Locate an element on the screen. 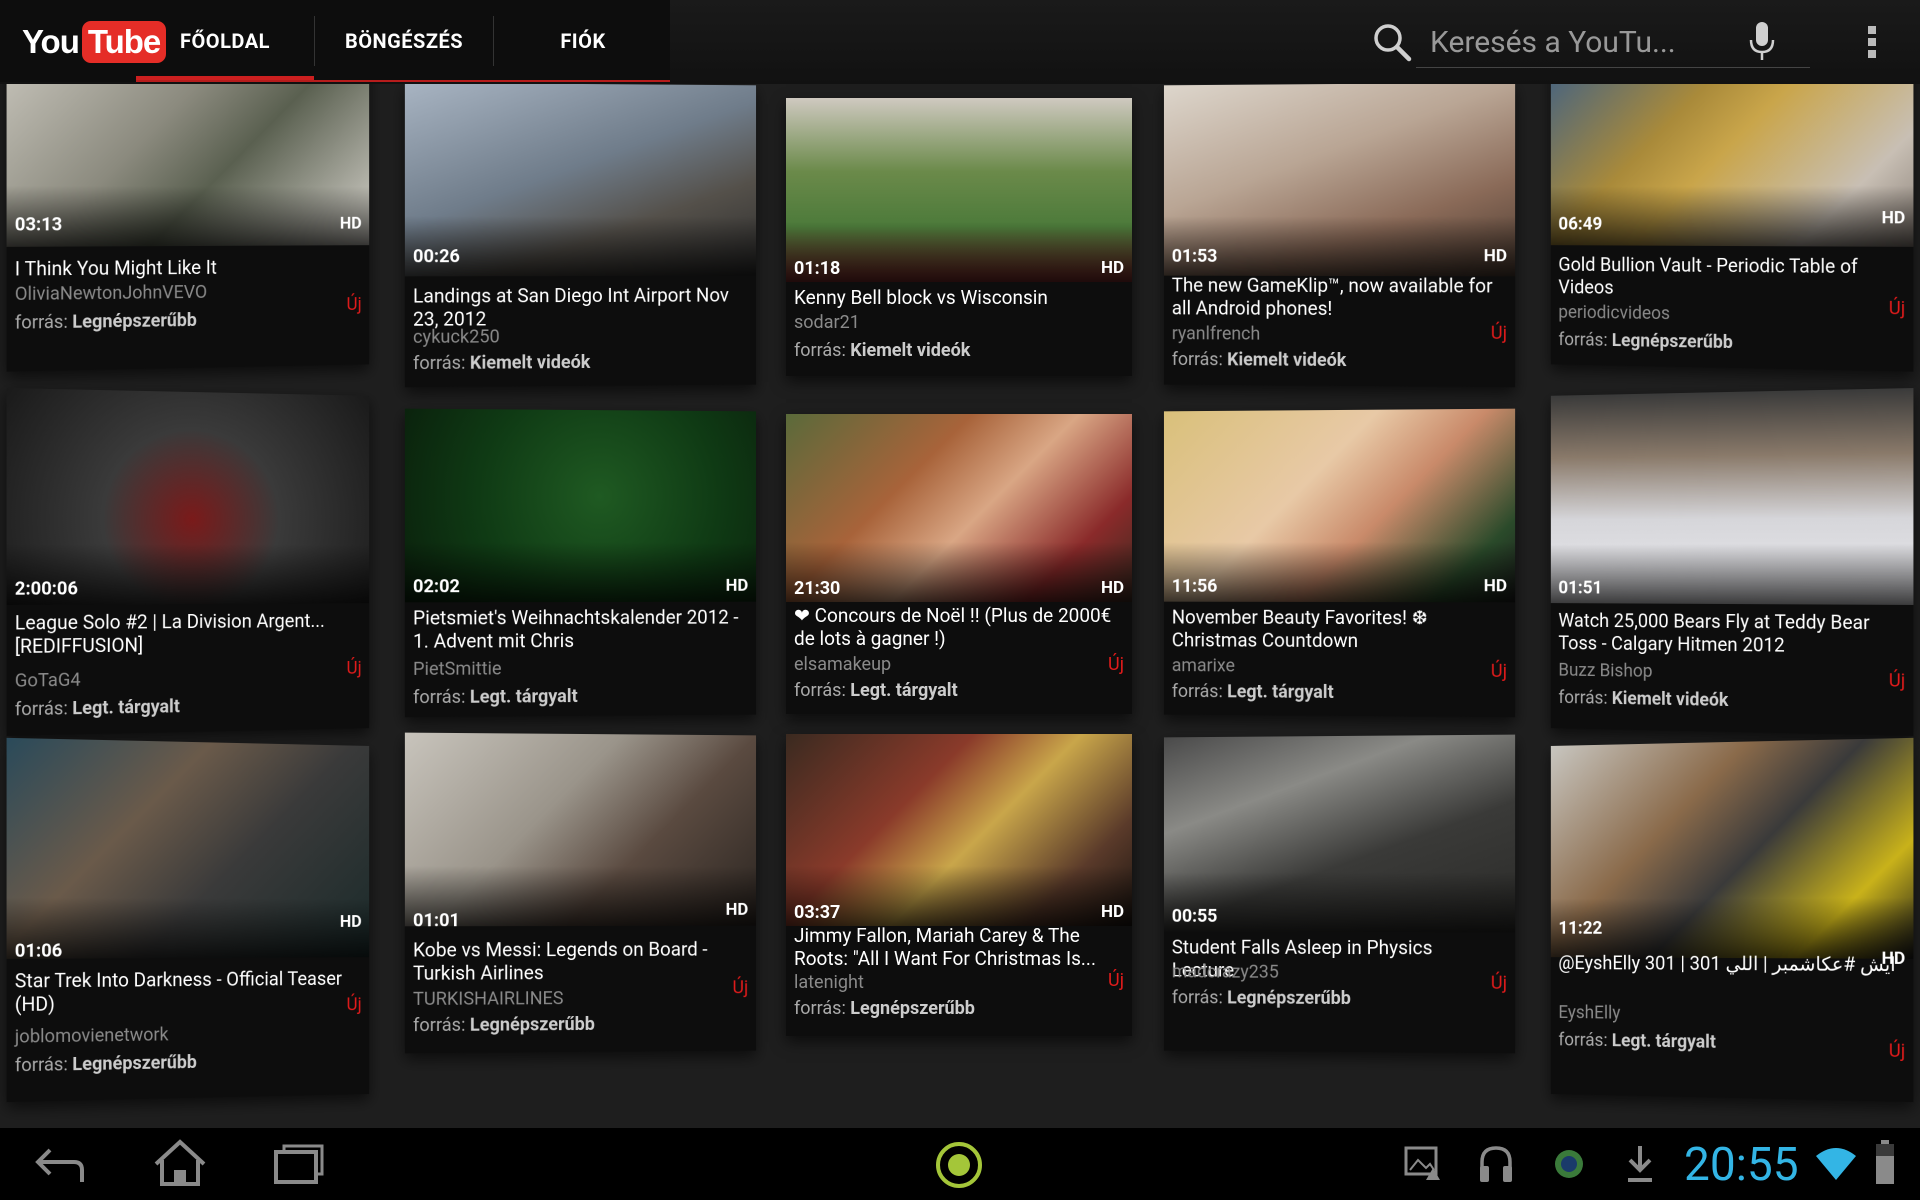 Image resolution: width=1920 pixels, height=1200 pixels. tab-underline is located at coordinates (403, 81).